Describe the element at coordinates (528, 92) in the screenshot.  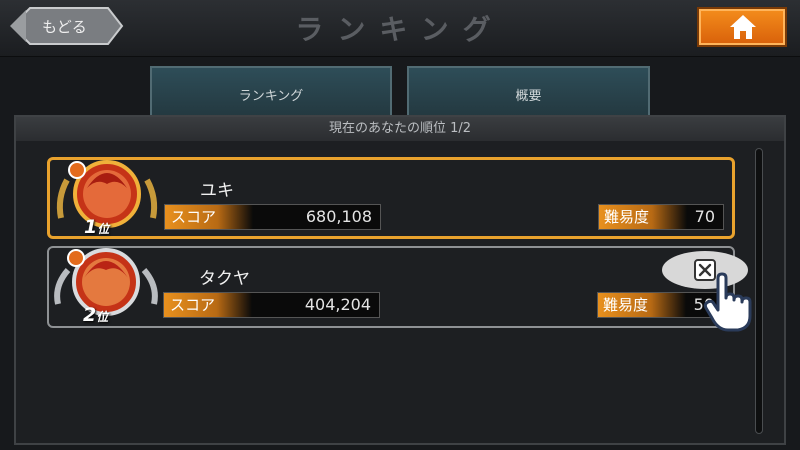
I see `tab-overview: 概要` at that location.